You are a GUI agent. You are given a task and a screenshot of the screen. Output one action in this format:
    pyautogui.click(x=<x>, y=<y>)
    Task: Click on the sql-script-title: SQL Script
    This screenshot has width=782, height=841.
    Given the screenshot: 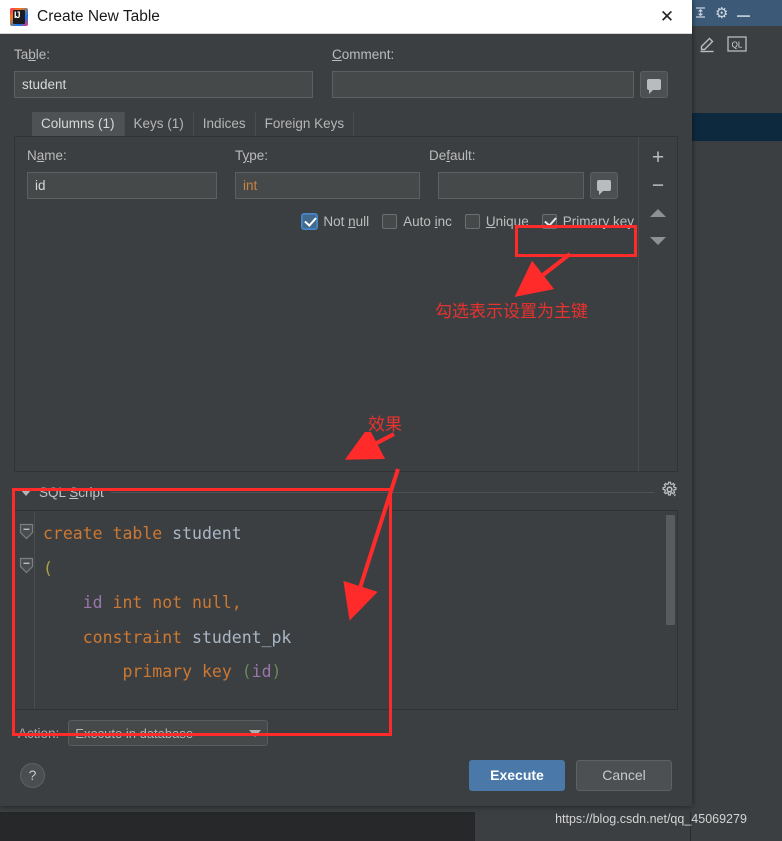 What is the action you would take?
    pyautogui.click(x=71, y=492)
    